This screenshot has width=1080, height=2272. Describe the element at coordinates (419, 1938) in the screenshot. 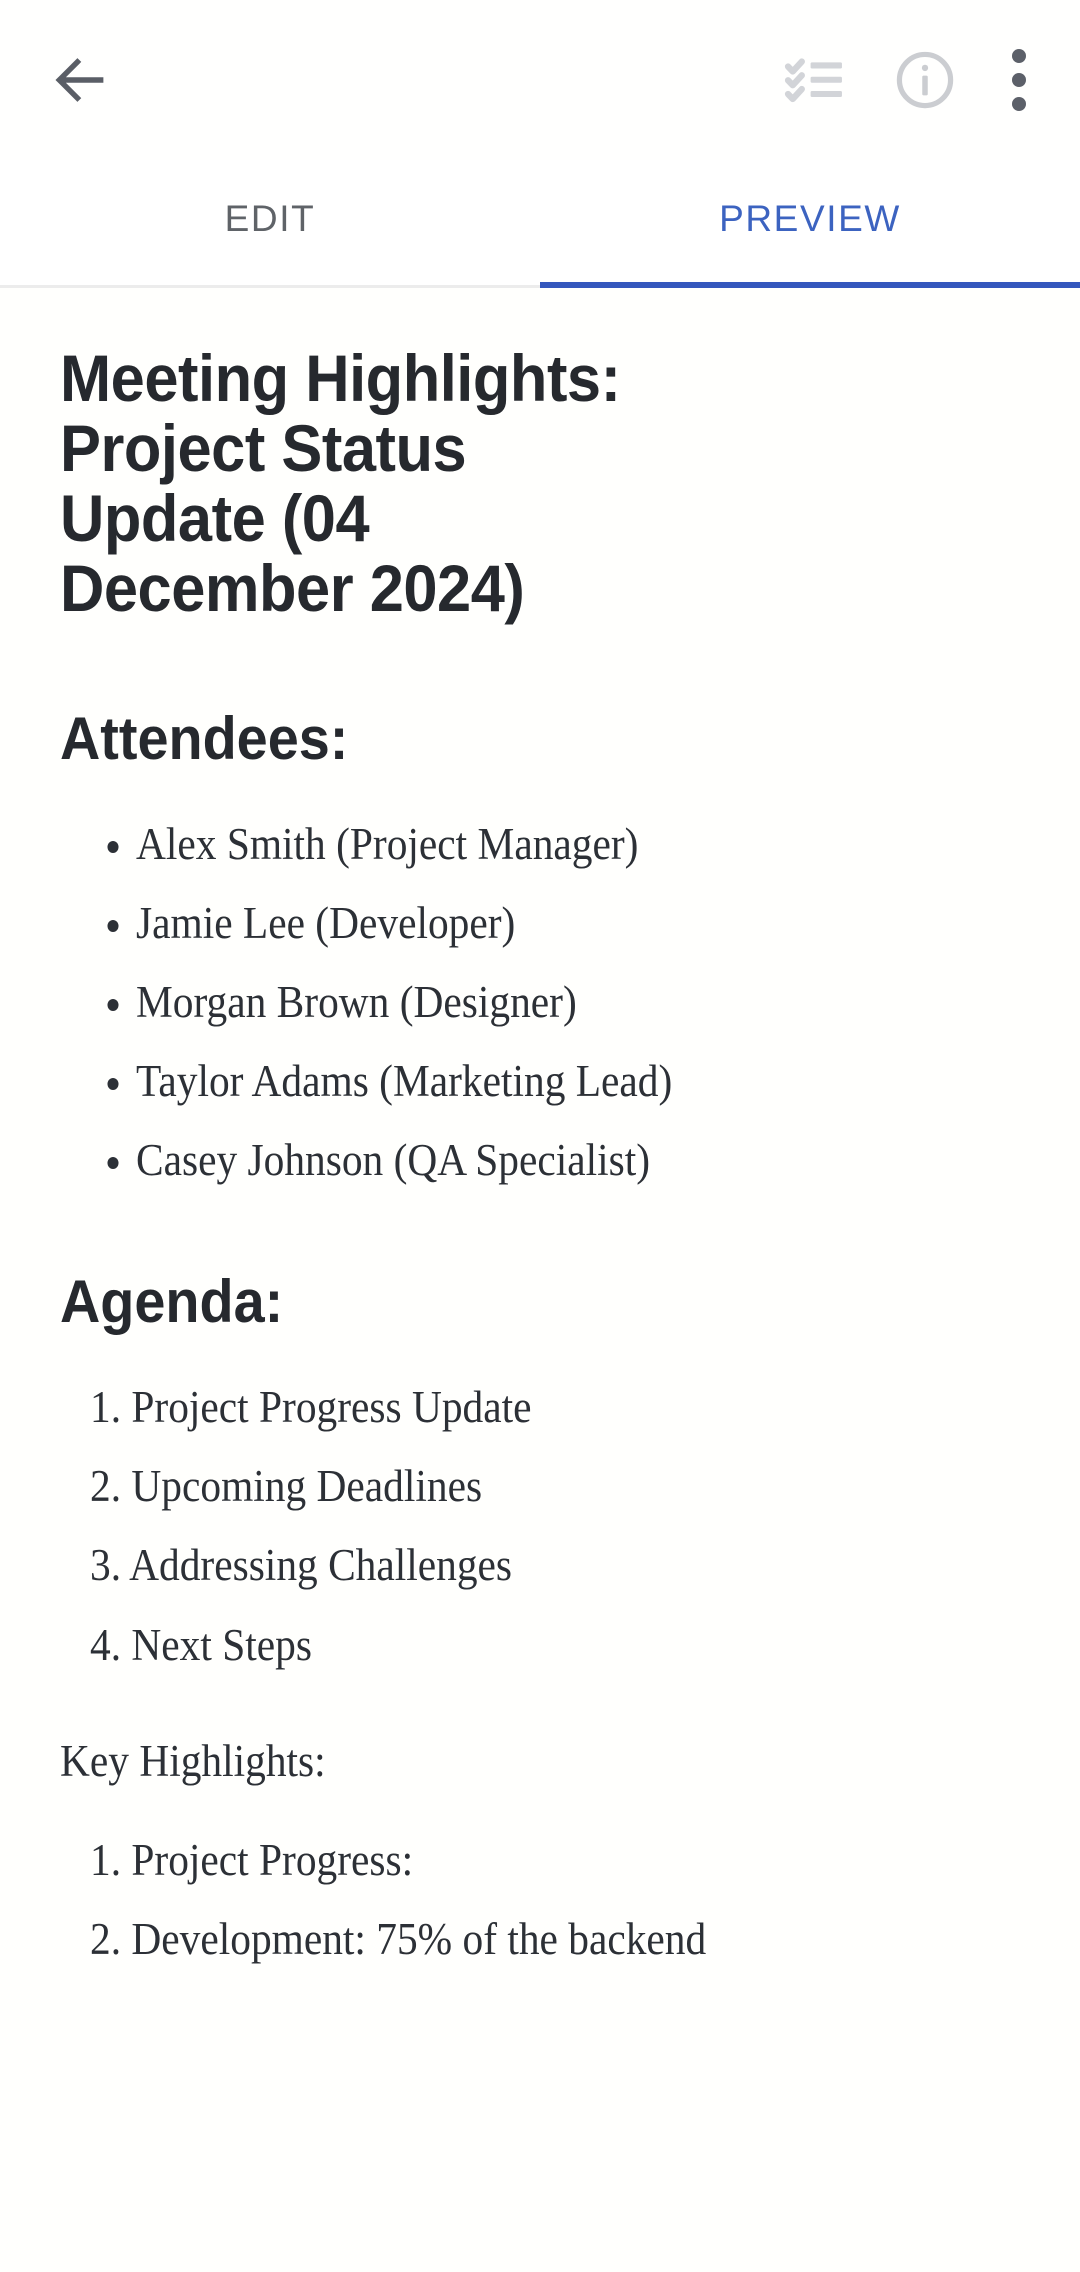

I see `list-item: Development: 75% of the backend` at that location.